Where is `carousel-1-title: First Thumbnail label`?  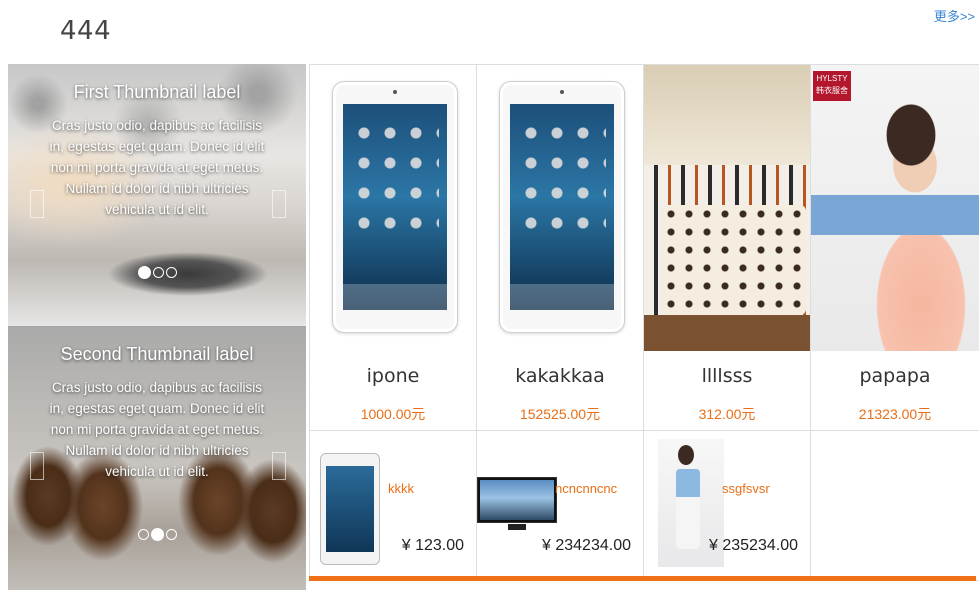
carousel-1-title: First Thumbnail label is located at coordinates (157, 92).